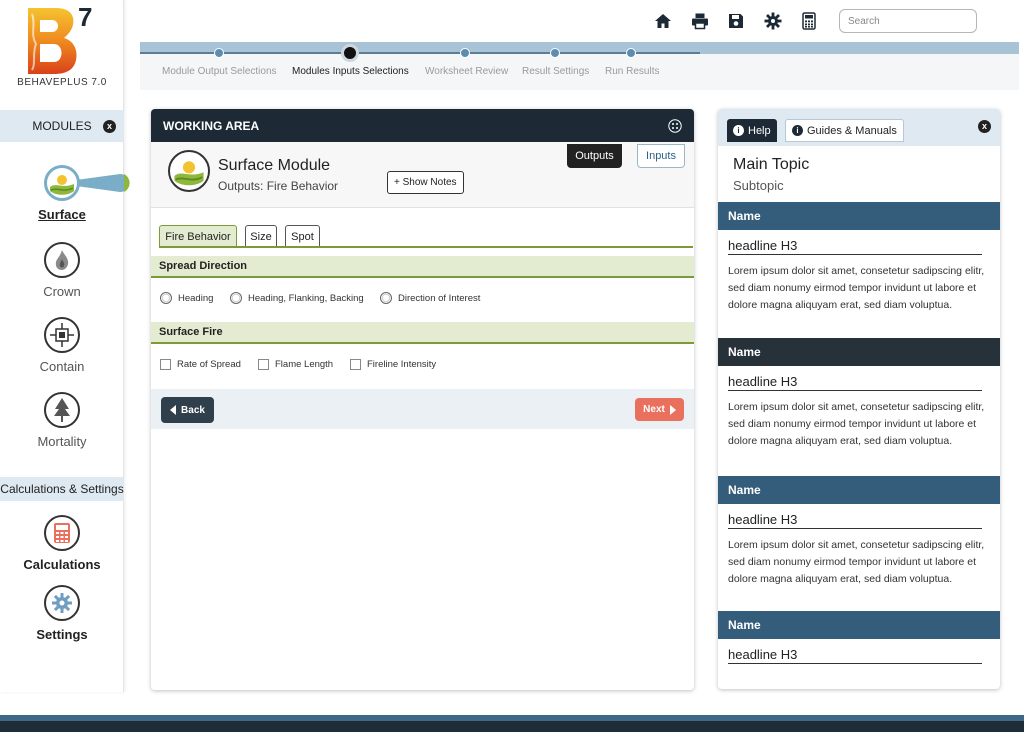  Describe the element at coordinates (393, 364) in the screenshot. I see `checkbox-fireline-intensity: Fireline Intensity` at that location.